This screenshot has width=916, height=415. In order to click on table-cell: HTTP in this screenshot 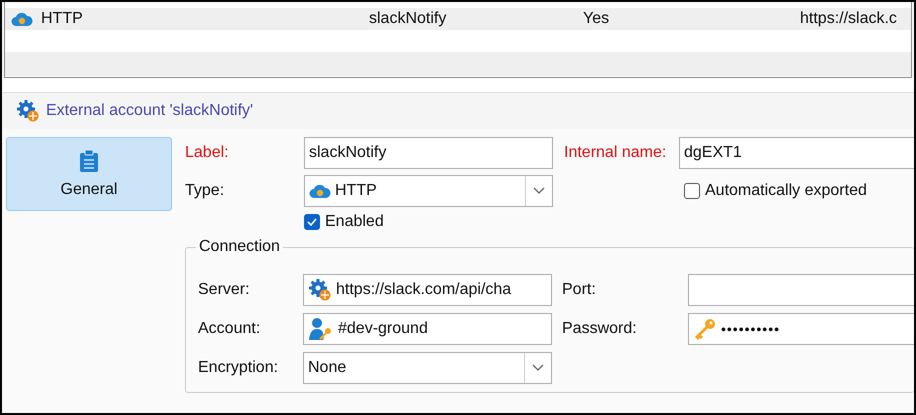, I will do `click(62, 19)`.